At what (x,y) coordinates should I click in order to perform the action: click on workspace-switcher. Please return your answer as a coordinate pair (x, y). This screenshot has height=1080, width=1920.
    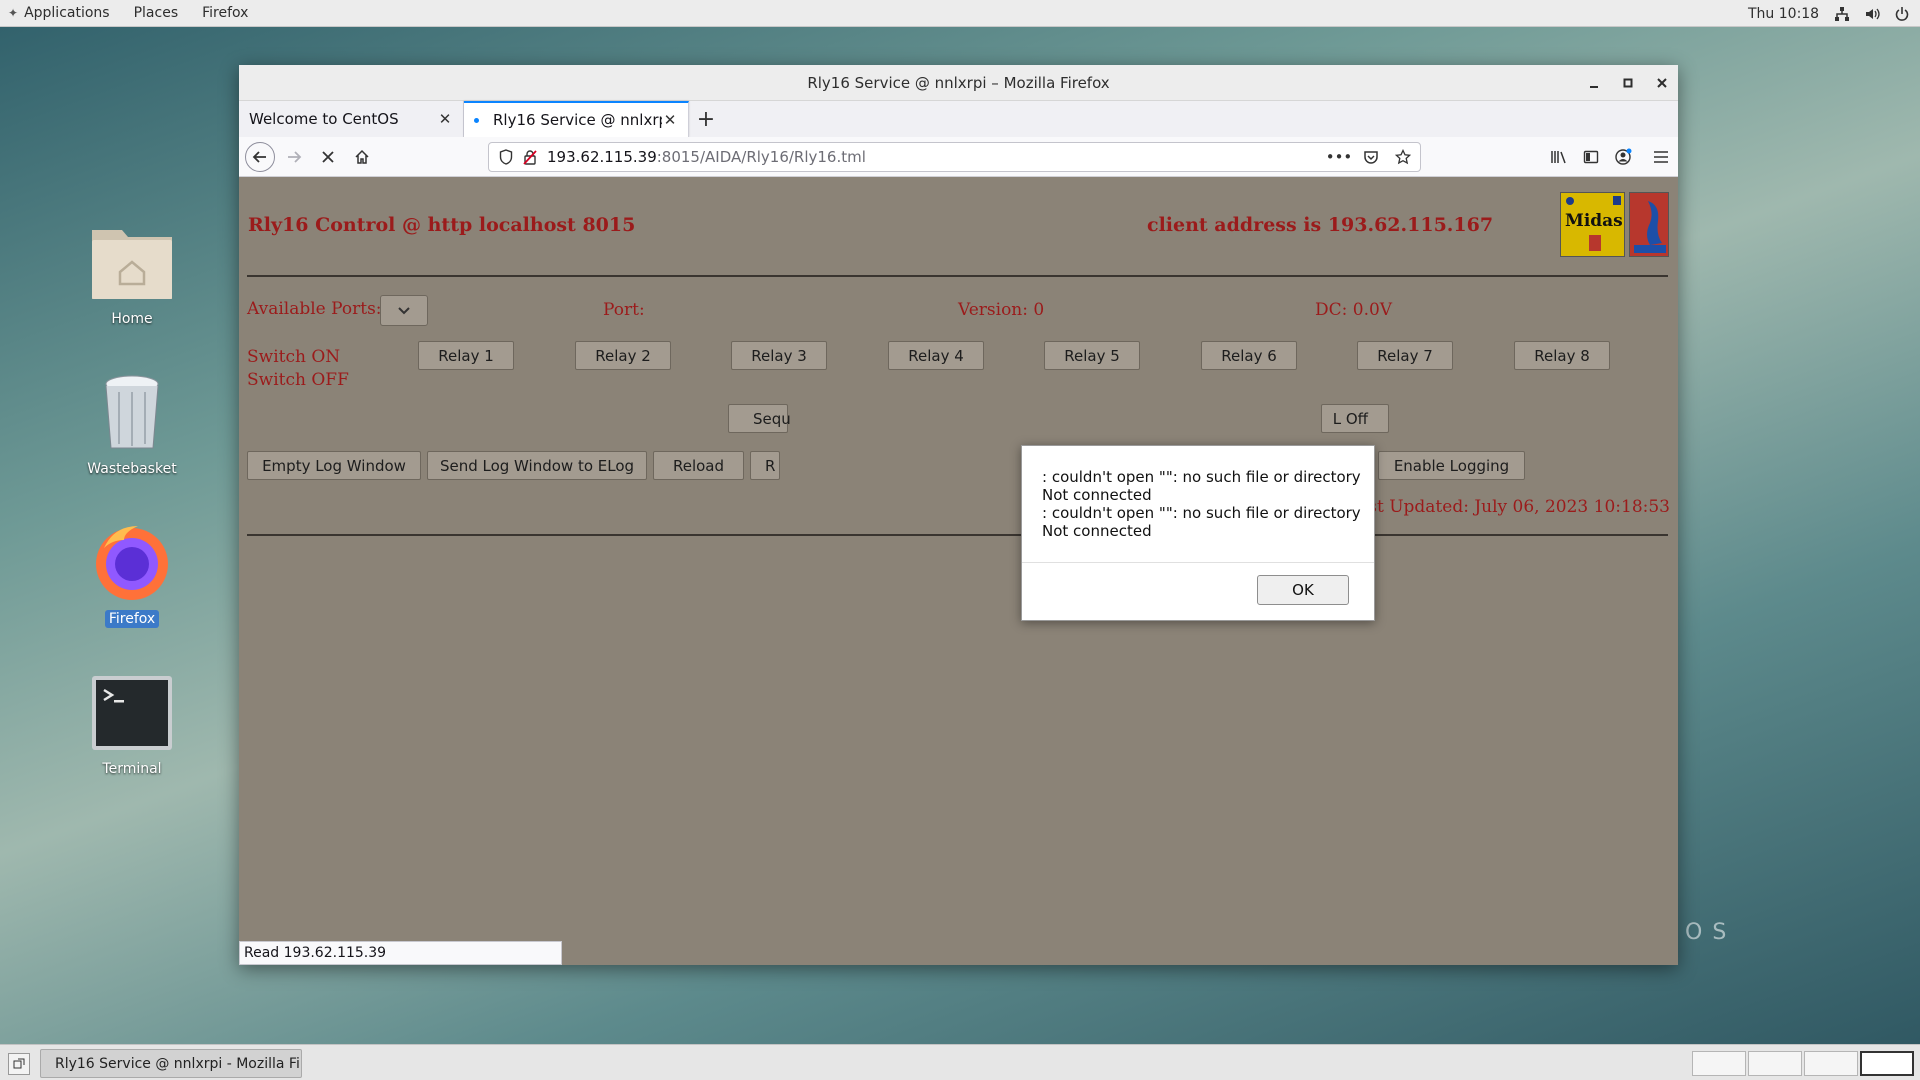
    Looking at the image, I should click on (1803, 1063).